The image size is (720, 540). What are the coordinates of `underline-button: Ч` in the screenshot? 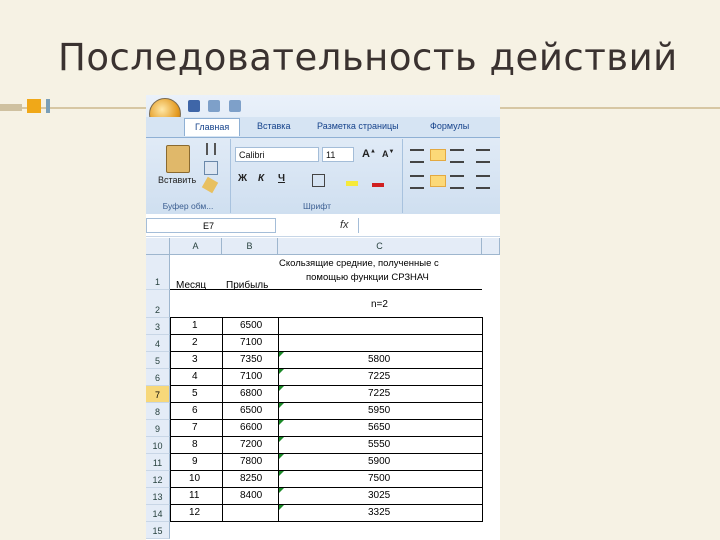 It's located at (281, 178).